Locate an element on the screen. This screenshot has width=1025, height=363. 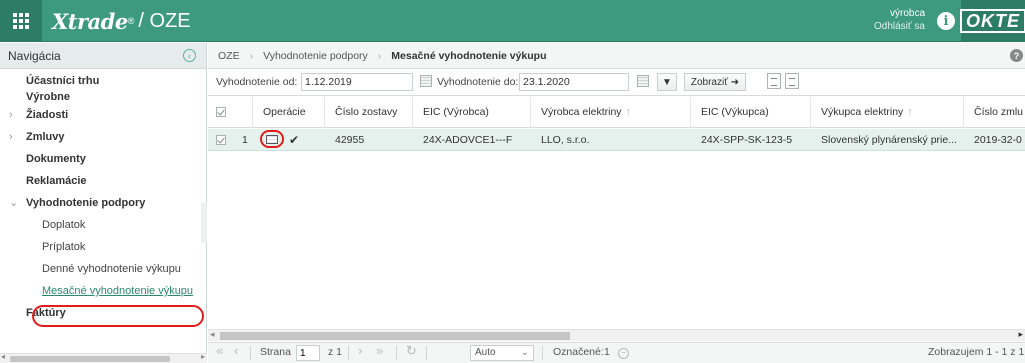
cell-cislo-zmluvy: 2019-32-0 is located at coordinates (998, 140).